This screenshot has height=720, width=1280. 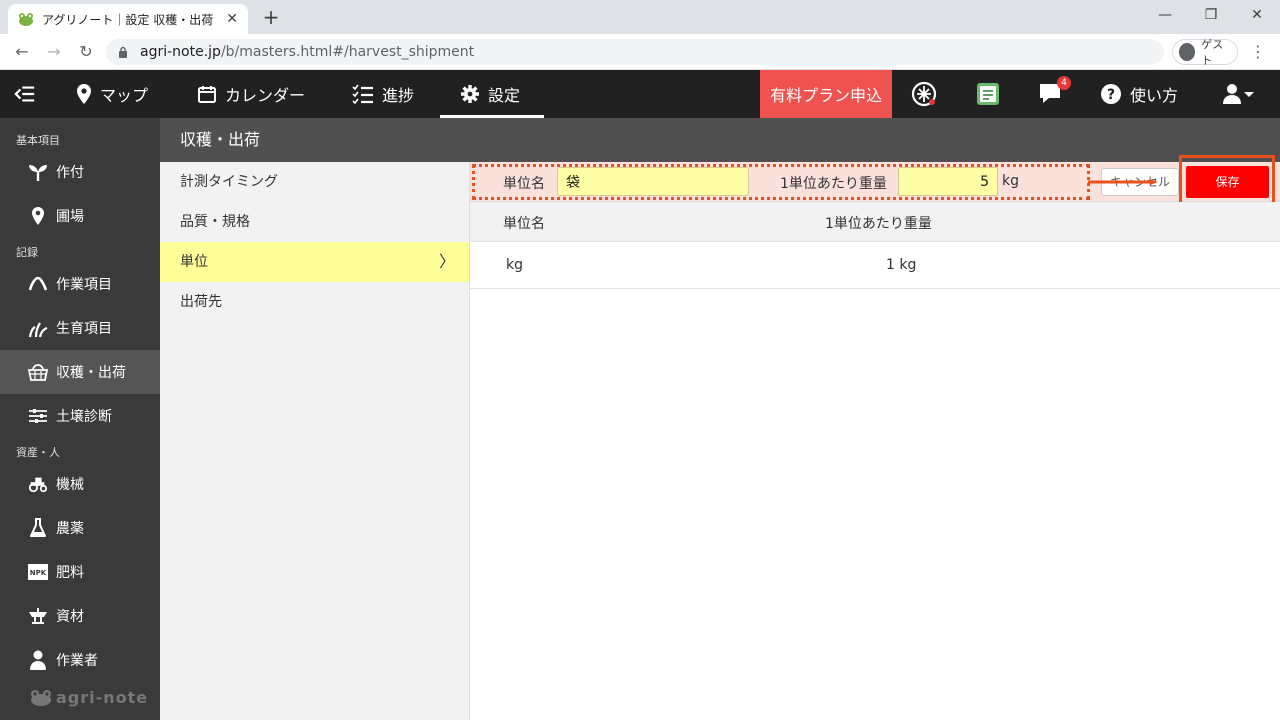 What do you see at coordinates (84, 329) in the screenshot?
I see `sidebar-item-label: 生育項目` at bounding box center [84, 329].